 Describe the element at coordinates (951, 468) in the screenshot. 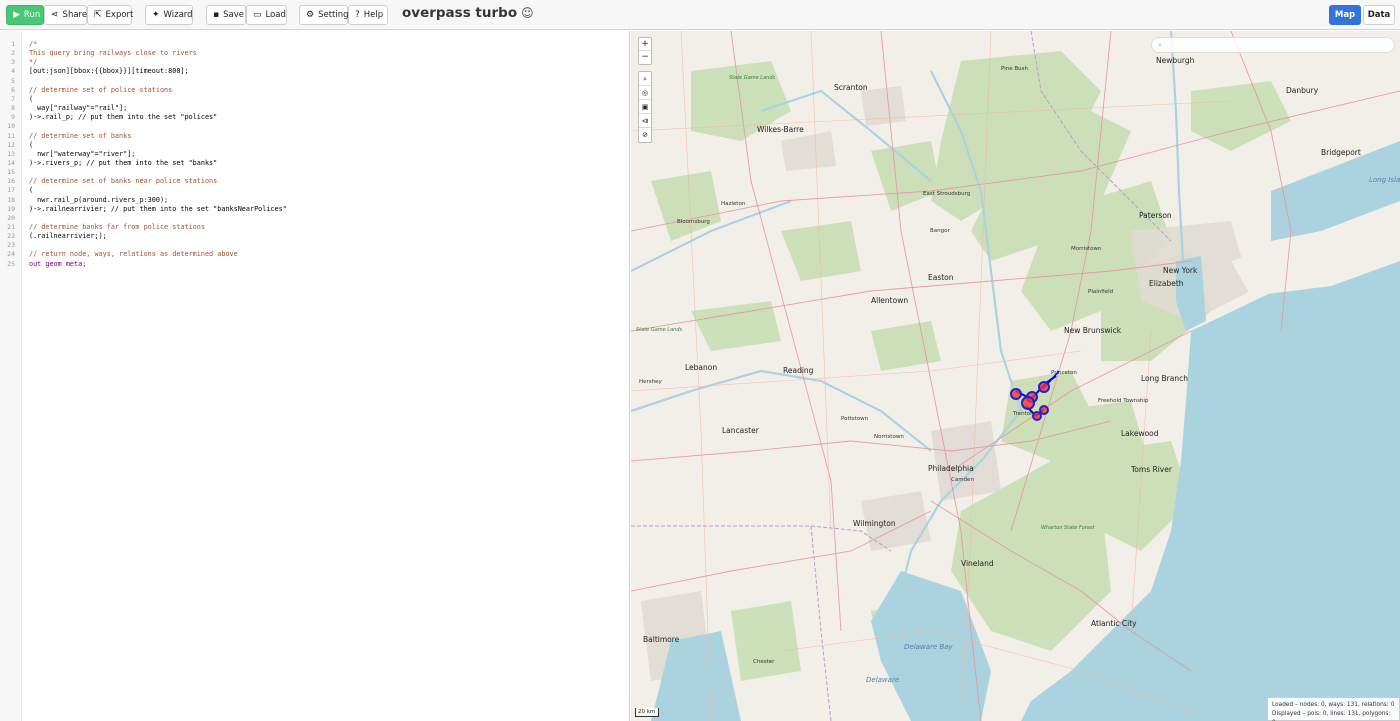

I see `map-label: Philadelphia` at that location.